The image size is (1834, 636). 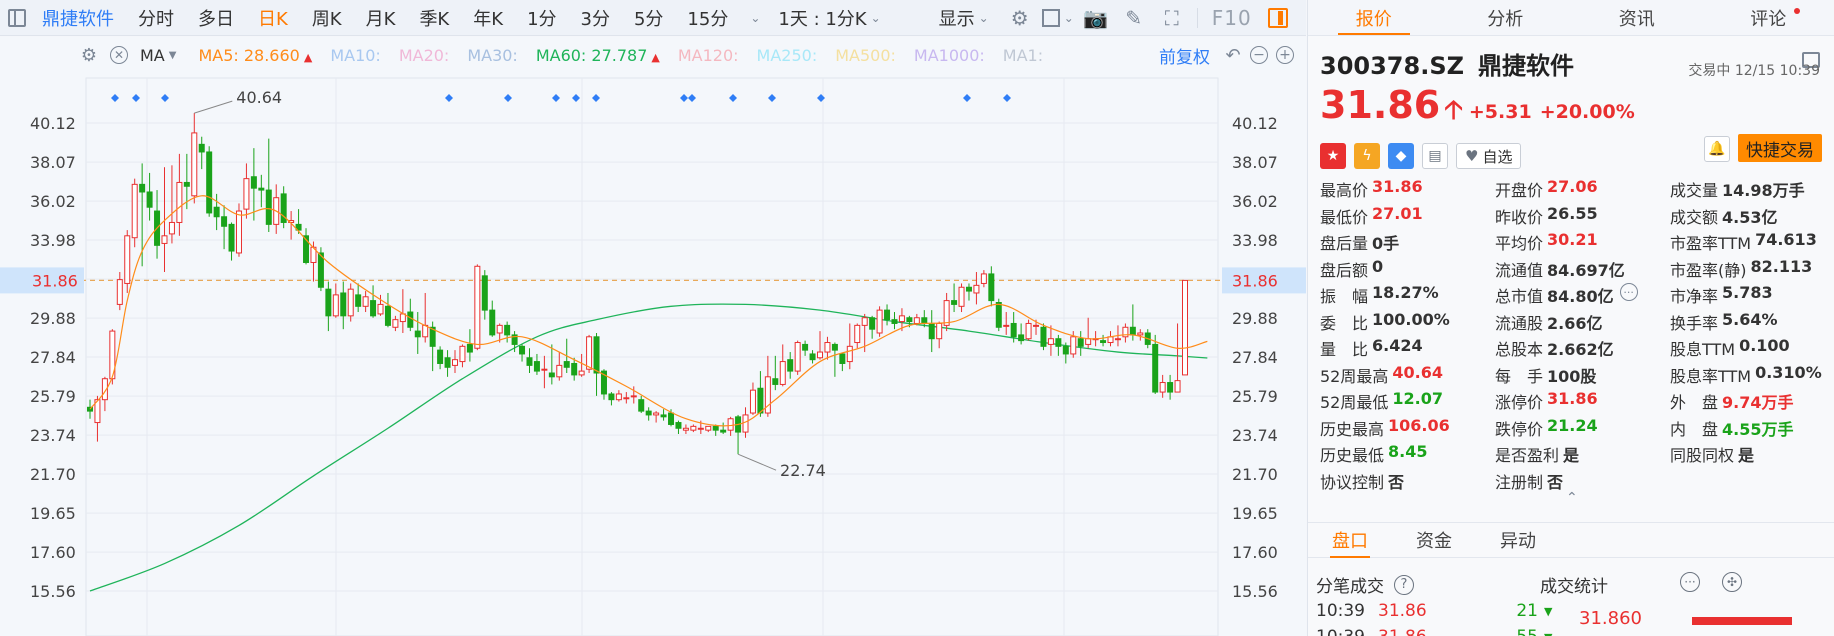 I want to click on fuquan-button: 前复权, so click(x=1184, y=55).